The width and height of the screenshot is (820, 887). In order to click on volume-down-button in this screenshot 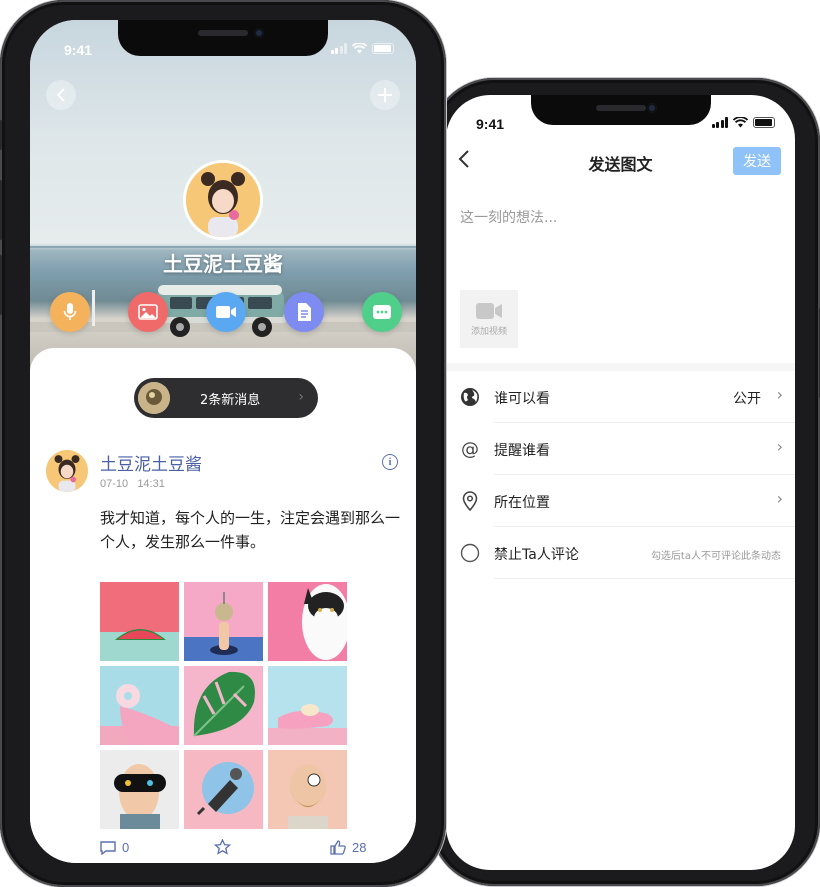, I will do `click(1, 285)`.